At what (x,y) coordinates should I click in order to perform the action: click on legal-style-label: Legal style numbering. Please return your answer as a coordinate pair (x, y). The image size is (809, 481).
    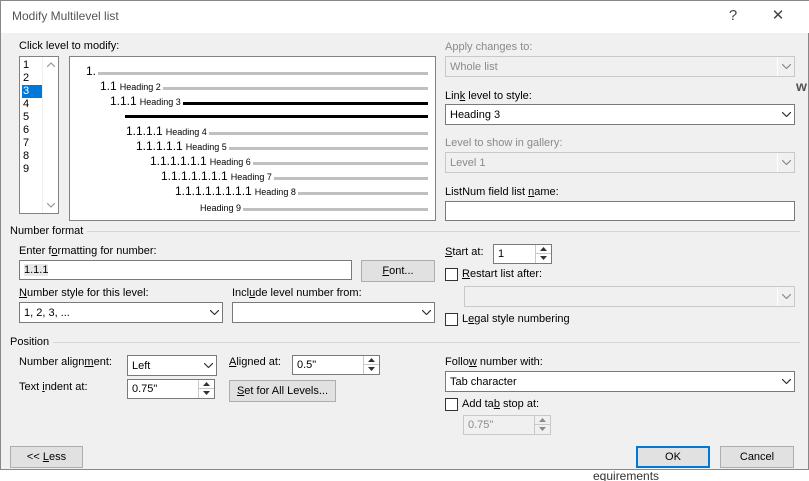
    Looking at the image, I should click on (516, 319).